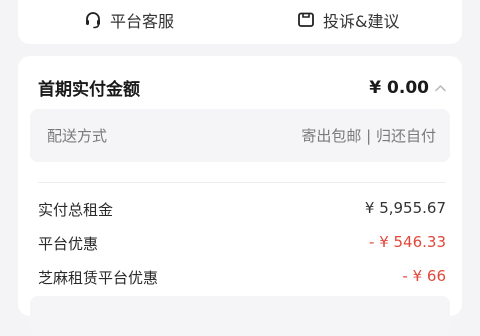 Image resolution: width=480 pixels, height=336 pixels. I want to click on feedback-icon, so click(306, 20).